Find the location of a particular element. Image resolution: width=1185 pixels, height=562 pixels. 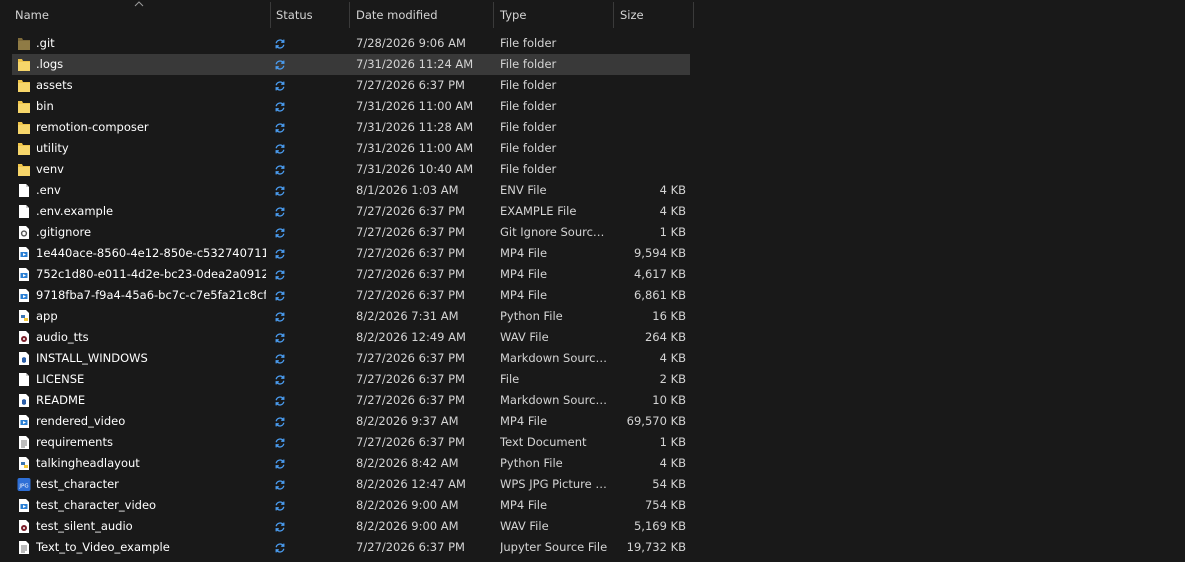

file-name: INSTALL_WINDOWS is located at coordinates (92, 358).